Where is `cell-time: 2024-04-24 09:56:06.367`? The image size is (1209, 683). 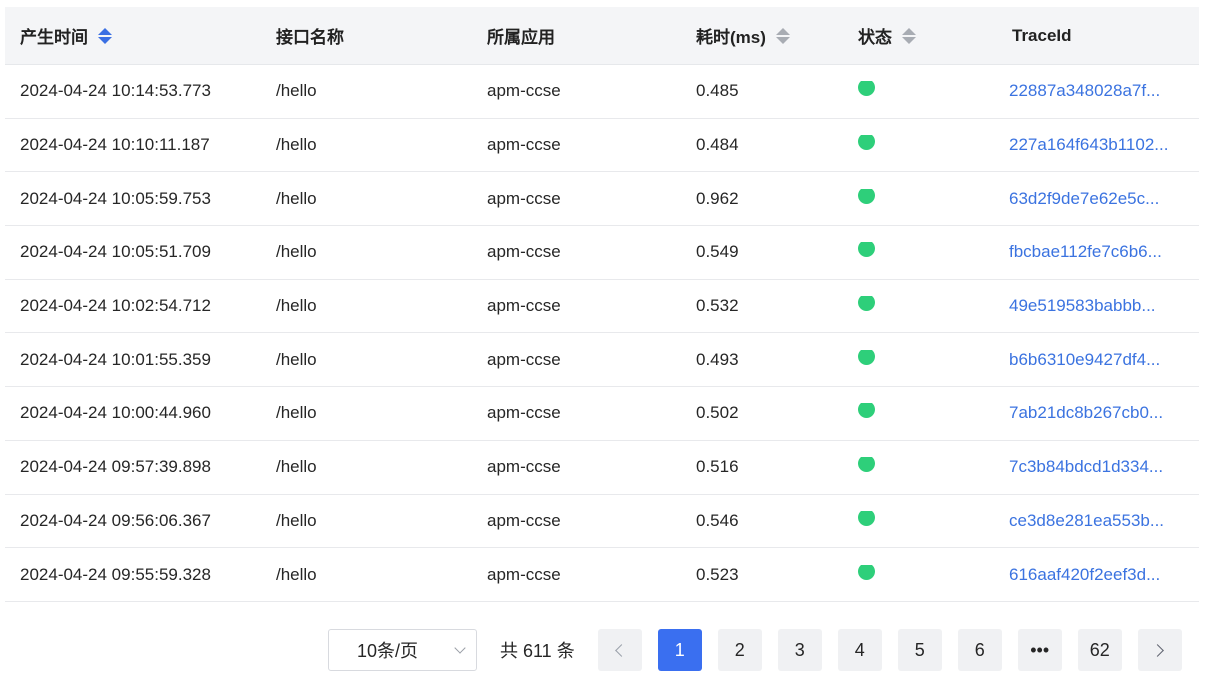
cell-time: 2024-04-24 09:56:06.367 is located at coordinates (115, 520).